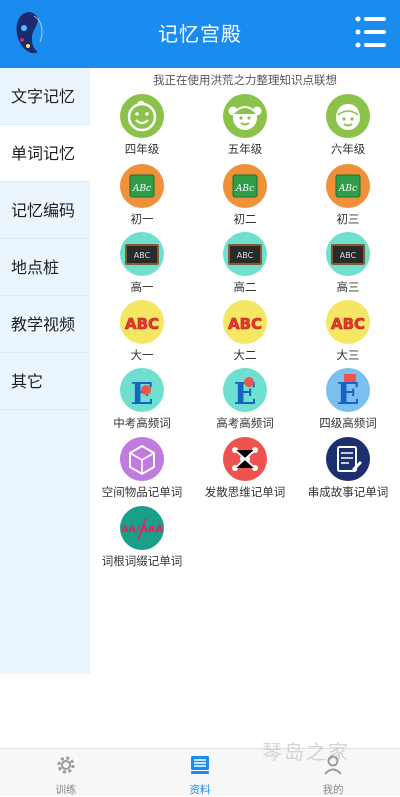  I want to click on girl-face-icon, so click(245, 116).